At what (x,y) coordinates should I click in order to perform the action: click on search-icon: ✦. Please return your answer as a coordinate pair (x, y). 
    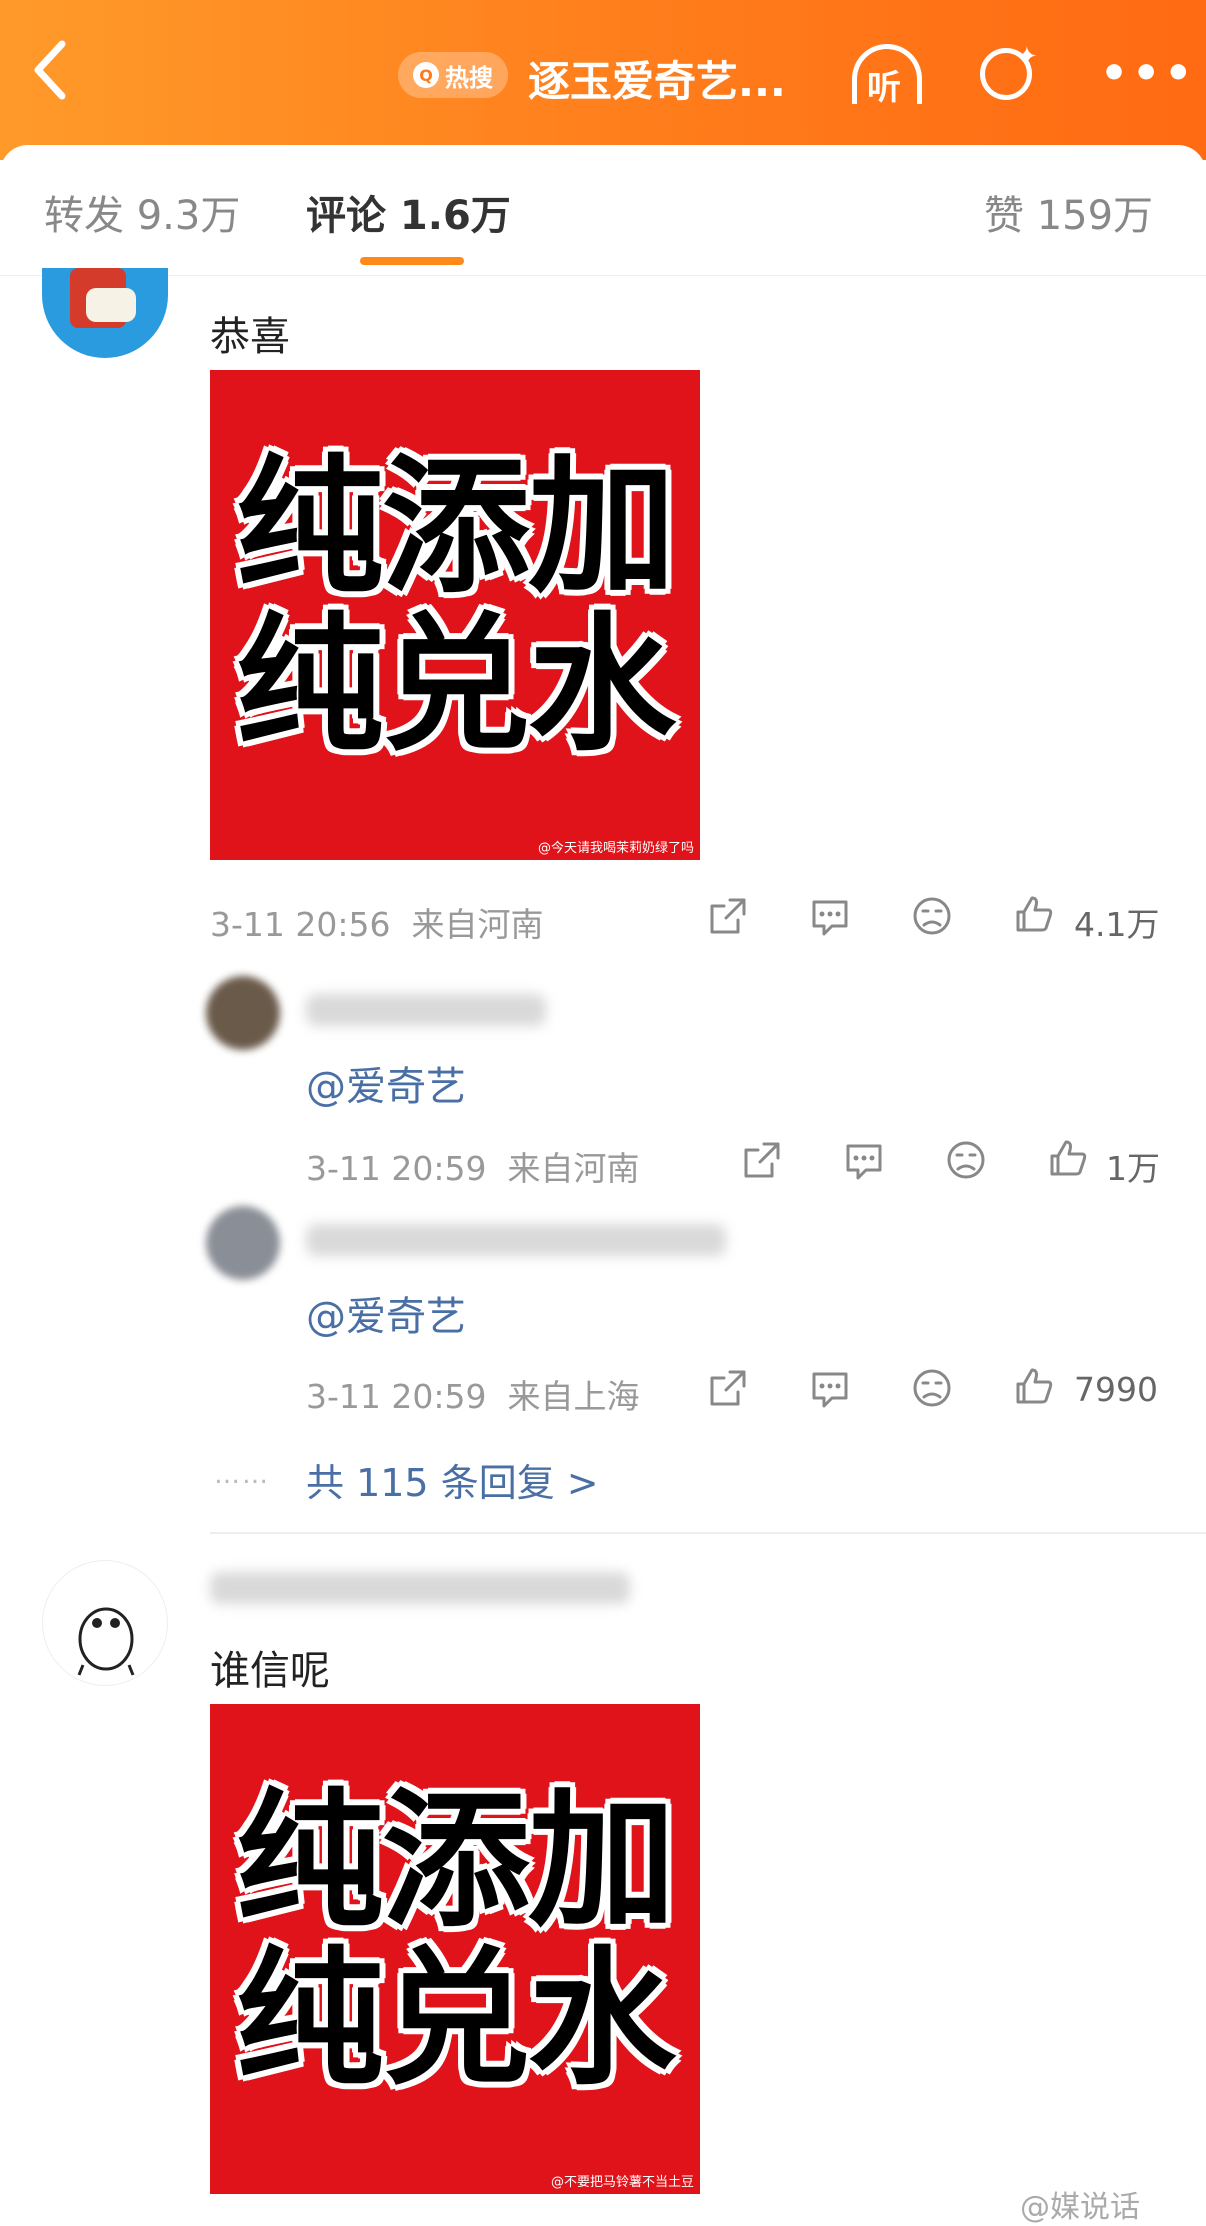
    Looking at the image, I should click on (1010, 75).